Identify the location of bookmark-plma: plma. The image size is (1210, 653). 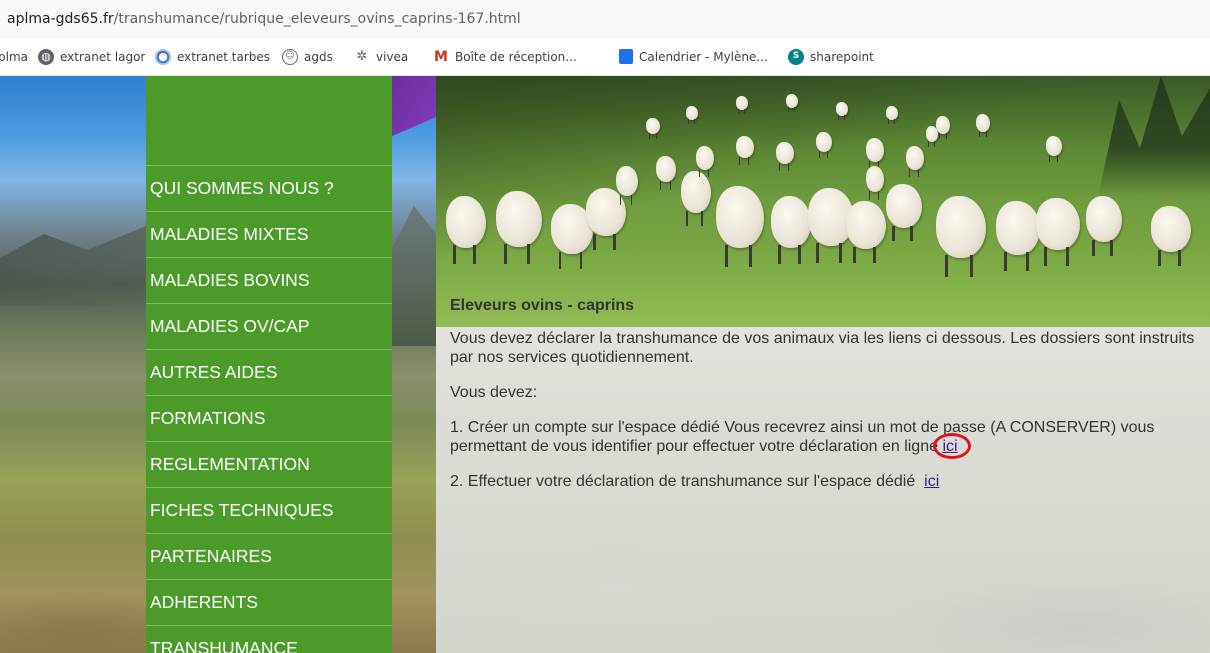
(14, 56).